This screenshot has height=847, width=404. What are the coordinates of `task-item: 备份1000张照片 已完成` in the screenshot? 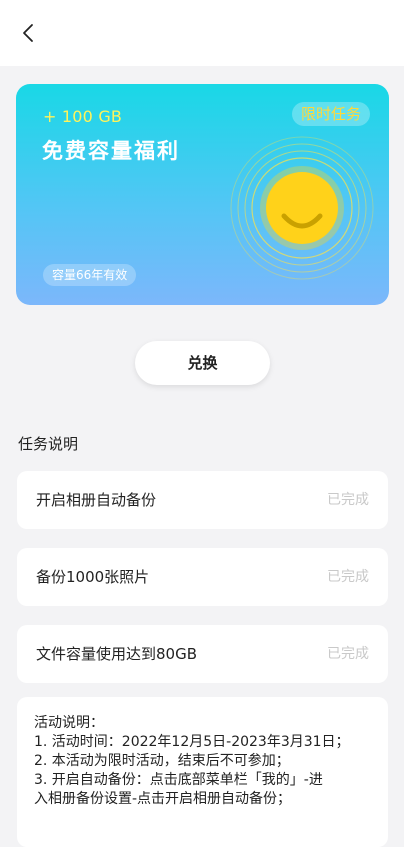 It's located at (202, 577).